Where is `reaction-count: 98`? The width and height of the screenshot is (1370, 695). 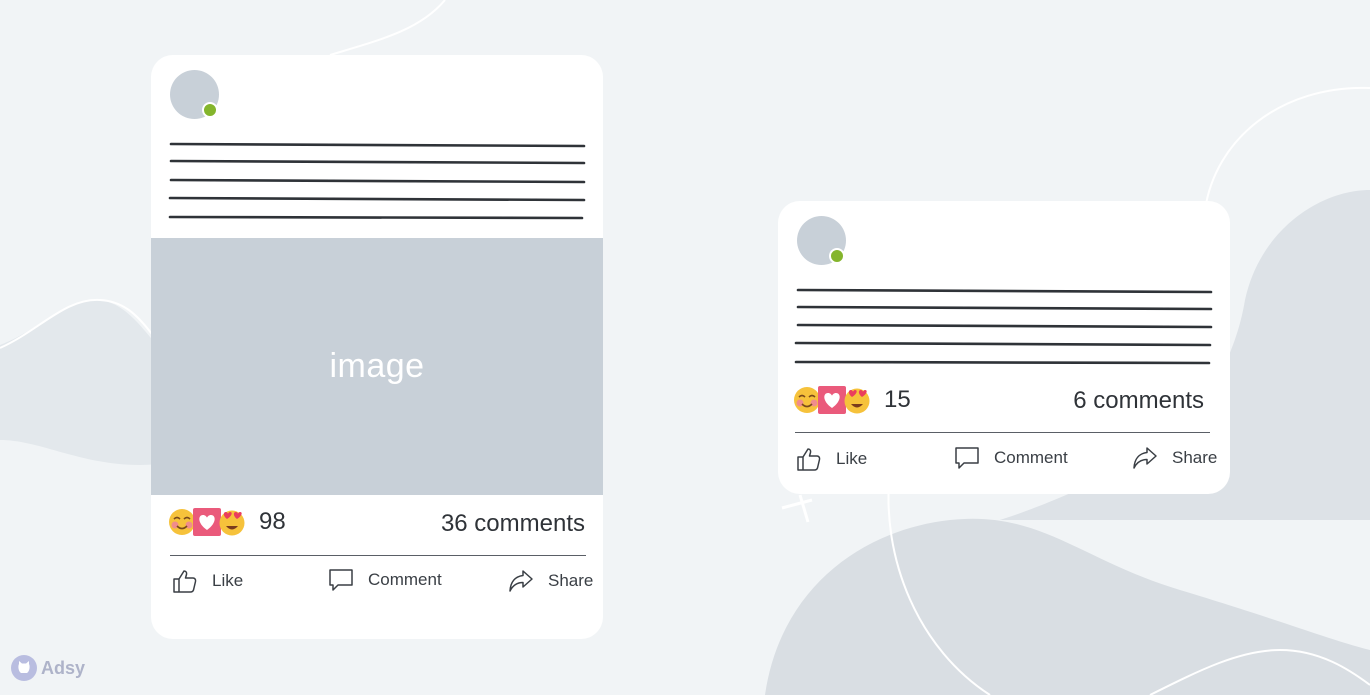 reaction-count: 98 is located at coordinates (272, 521).